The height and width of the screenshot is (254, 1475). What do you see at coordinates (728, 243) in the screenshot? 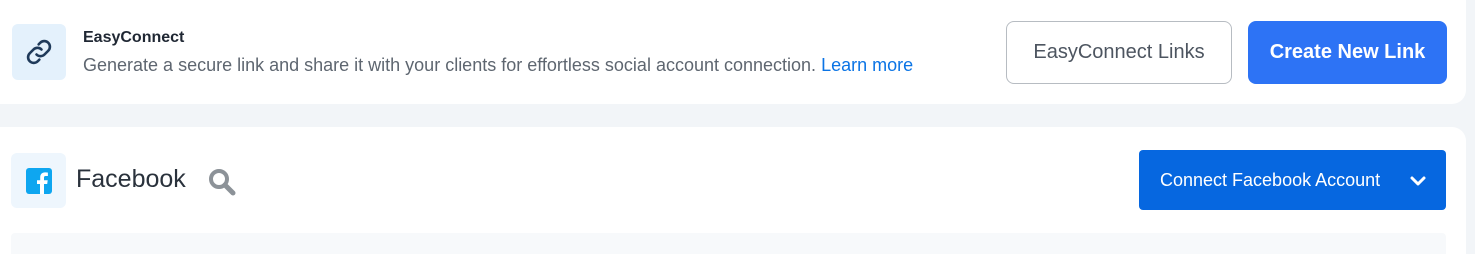
I see `facebook-accounts-panel` at bounding box center [728, 243].